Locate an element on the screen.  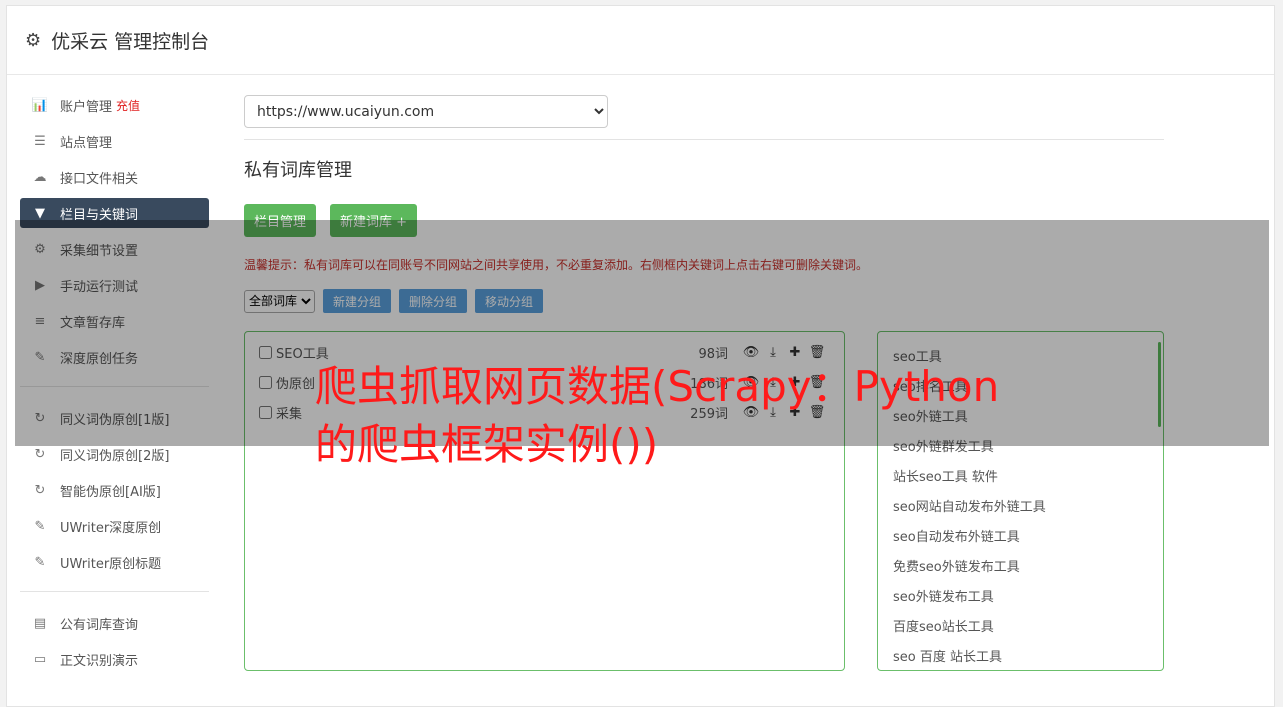
sidebar-divider is located at coordinates (114, 591).